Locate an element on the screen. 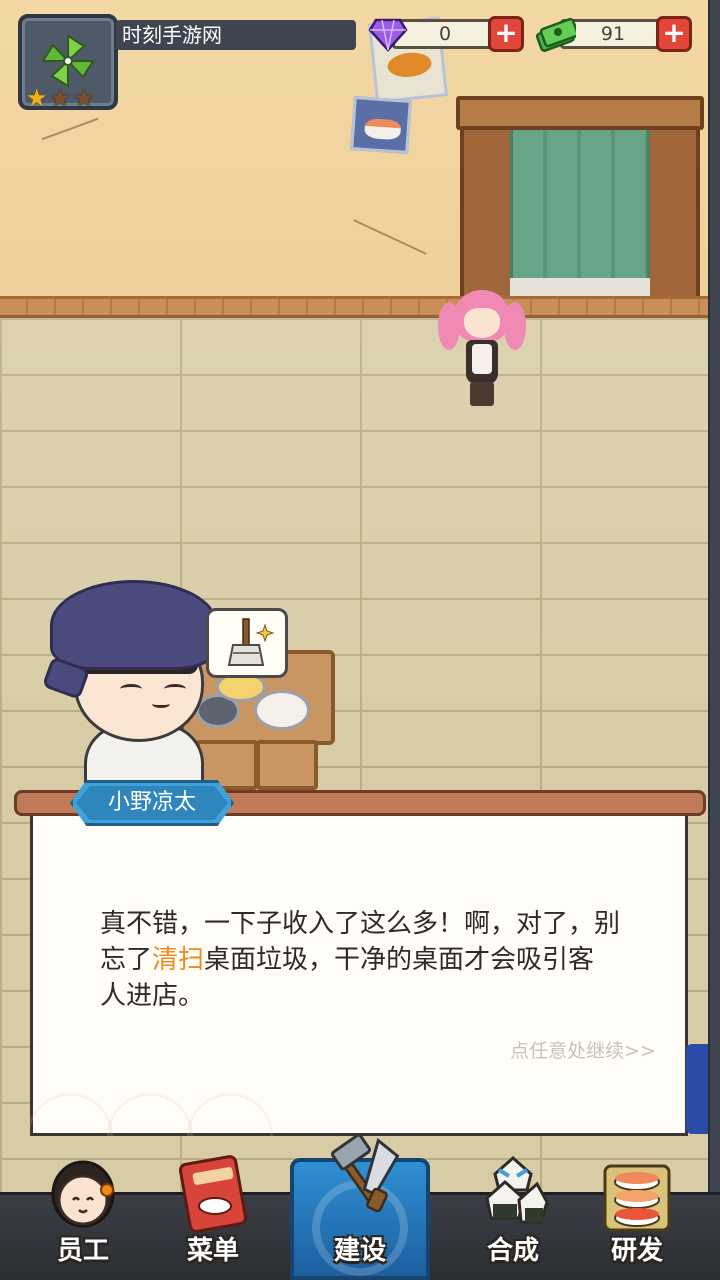 Image resolution: width=720 pixels, height=1280 pixels. nav-tab-research: 研发 is located at coordinates (637, 1210).